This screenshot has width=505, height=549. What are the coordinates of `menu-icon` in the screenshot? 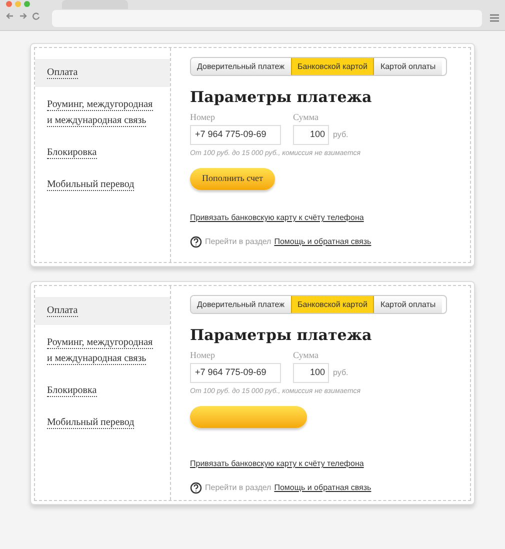 It's located at (494, 18).